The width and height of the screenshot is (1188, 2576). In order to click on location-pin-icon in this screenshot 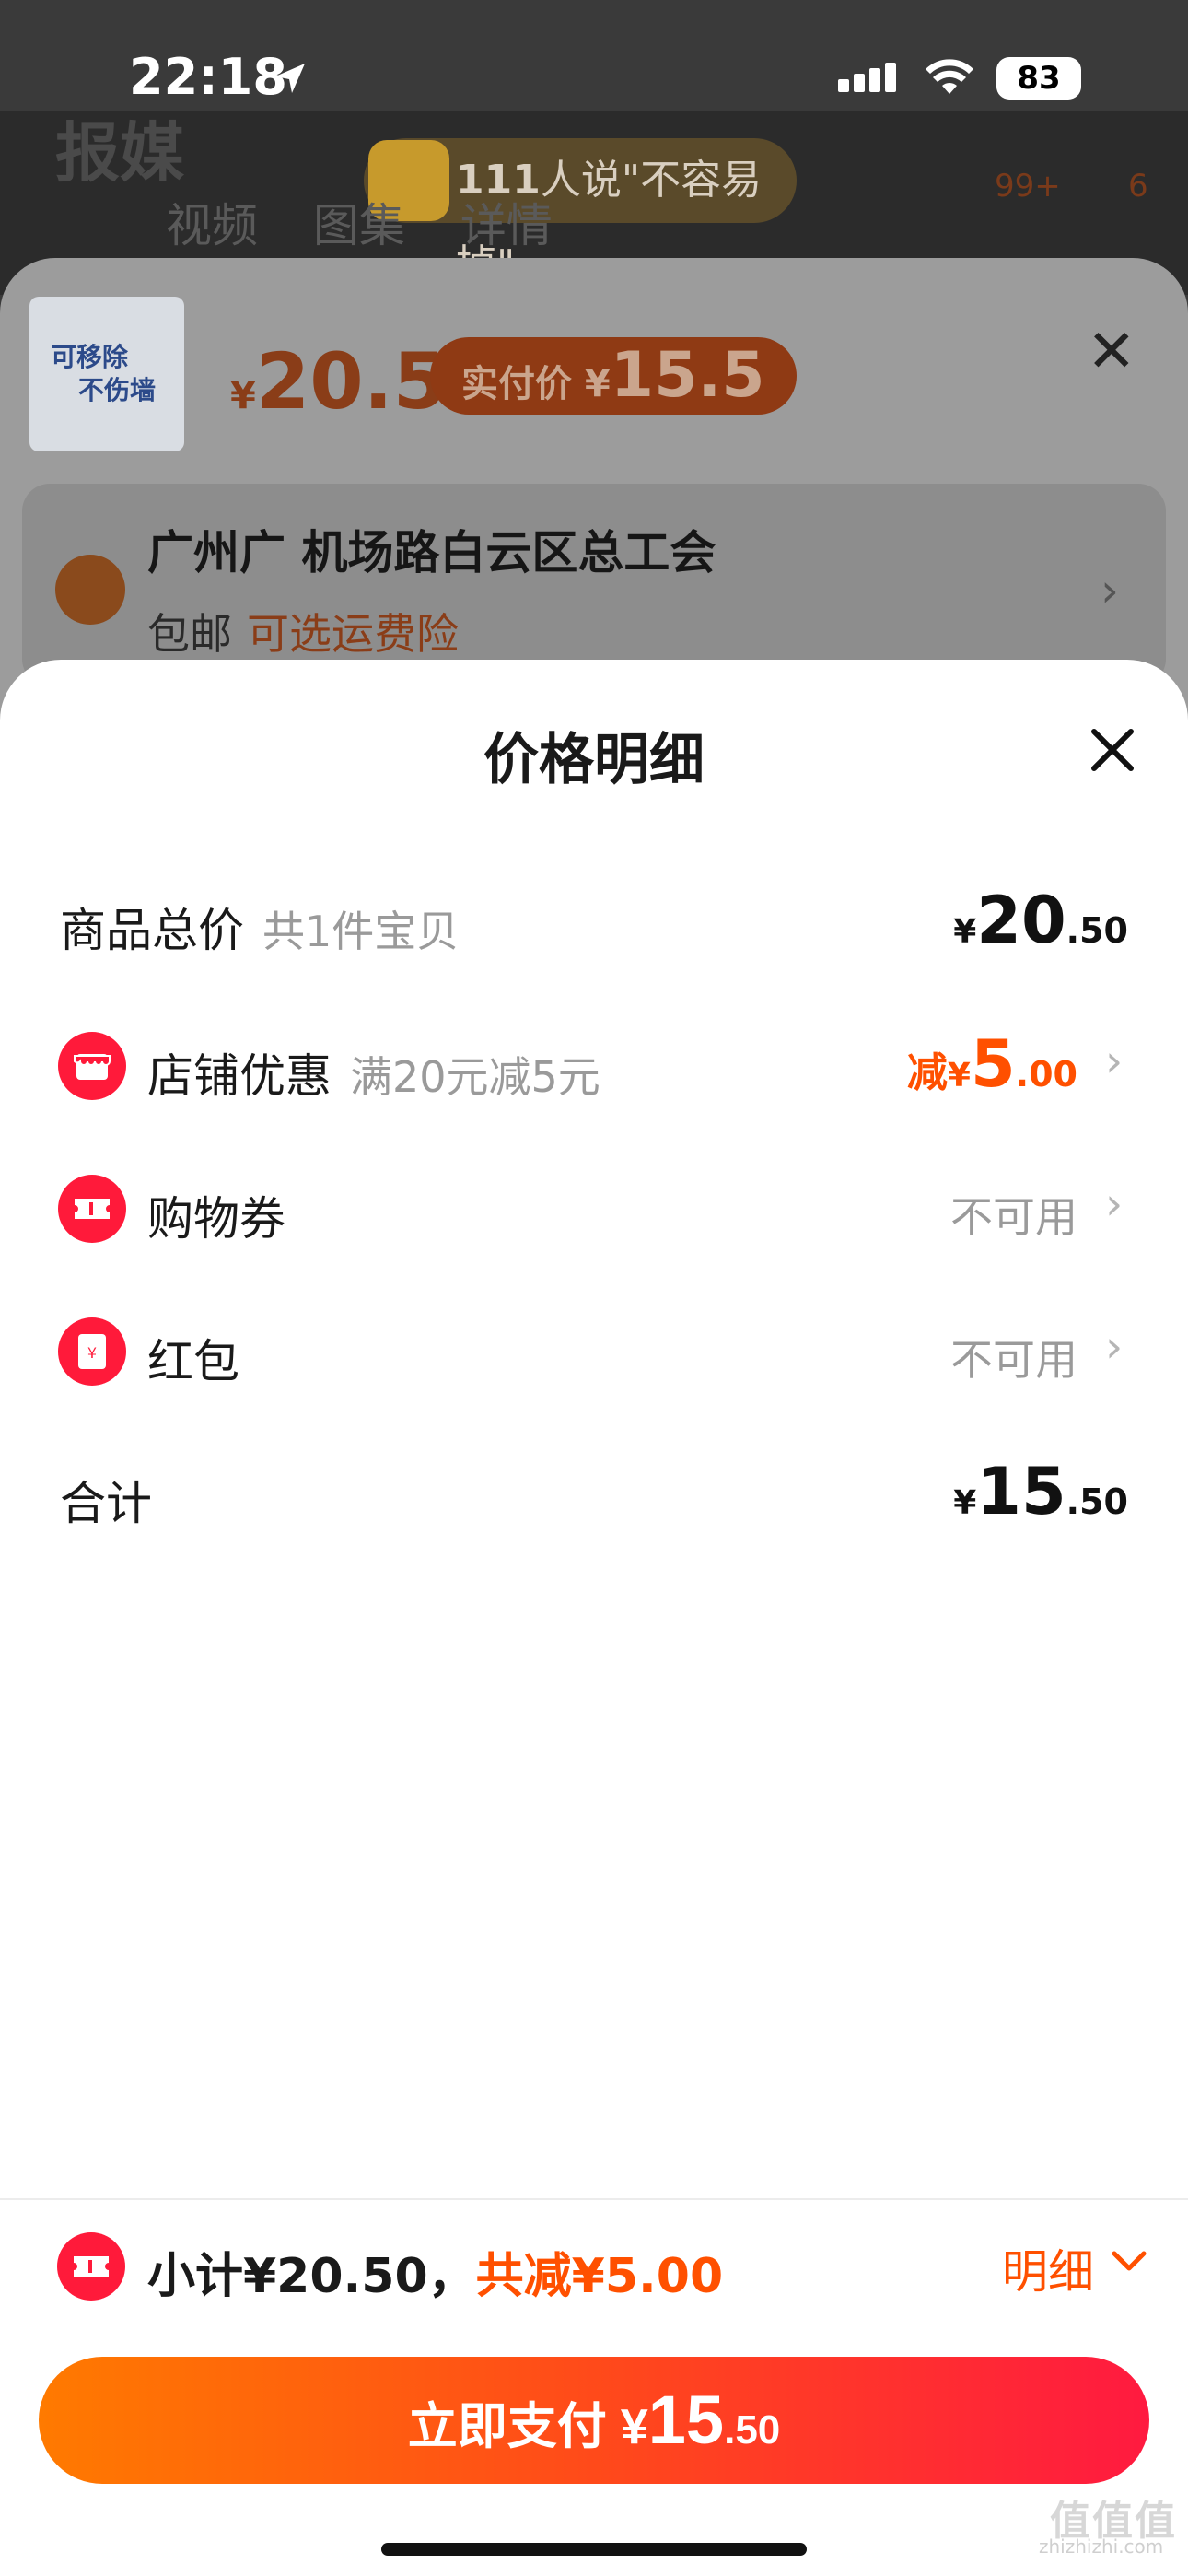, I will do `click(90, 590)`.